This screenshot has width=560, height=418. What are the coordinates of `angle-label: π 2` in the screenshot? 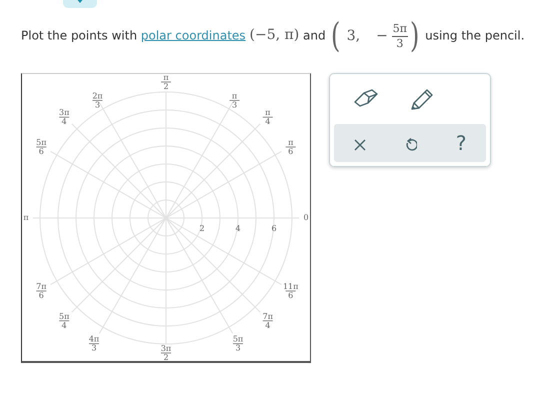 It's located at (166, 82).